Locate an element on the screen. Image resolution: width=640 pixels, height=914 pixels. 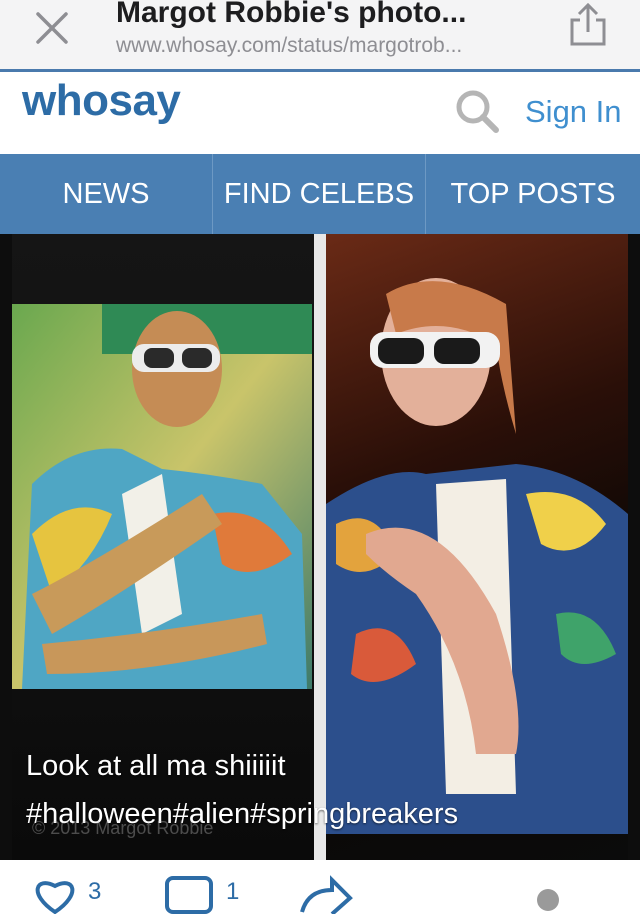
site-header: whosay Sign In is located at coordinates (320, 113).